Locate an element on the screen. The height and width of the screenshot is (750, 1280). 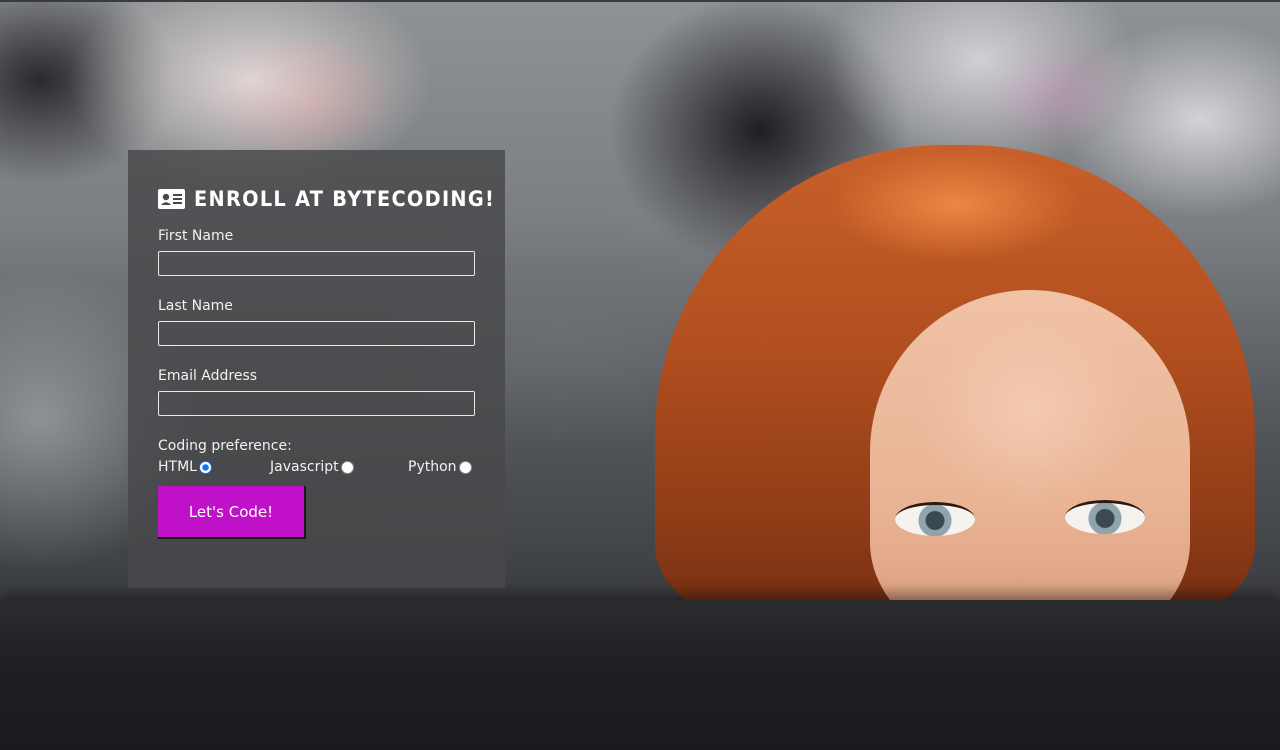
radio-label-html: HTML is located at coordinates (177, 467).